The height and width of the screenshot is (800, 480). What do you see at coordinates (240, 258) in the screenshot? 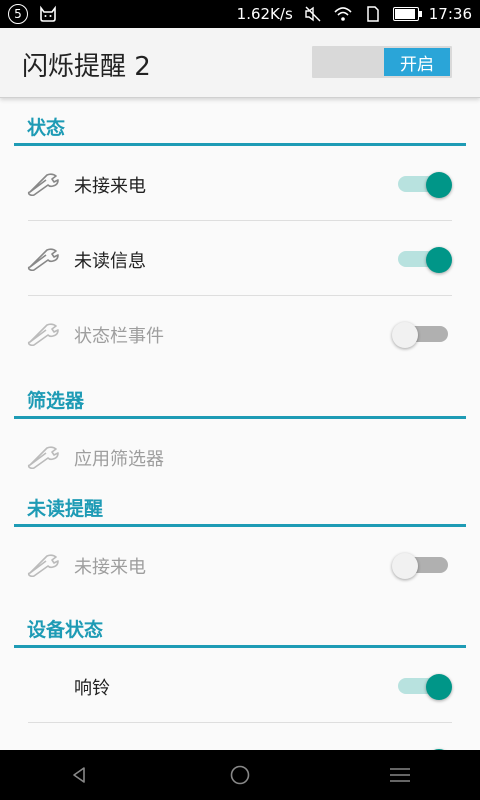
I see `setting-row-unread-messages: 未读信息` at bounding box center [240, 258].